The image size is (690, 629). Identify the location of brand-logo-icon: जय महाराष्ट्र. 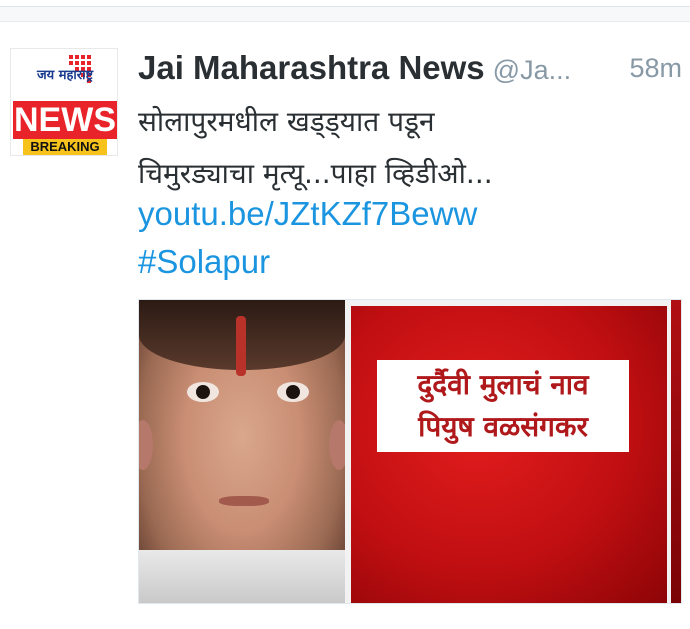
(65, 69).